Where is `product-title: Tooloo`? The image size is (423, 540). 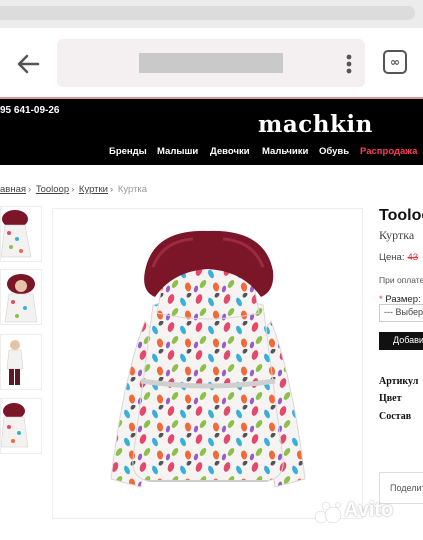
product-title: Tooloo is located at coordinates (401, 215).